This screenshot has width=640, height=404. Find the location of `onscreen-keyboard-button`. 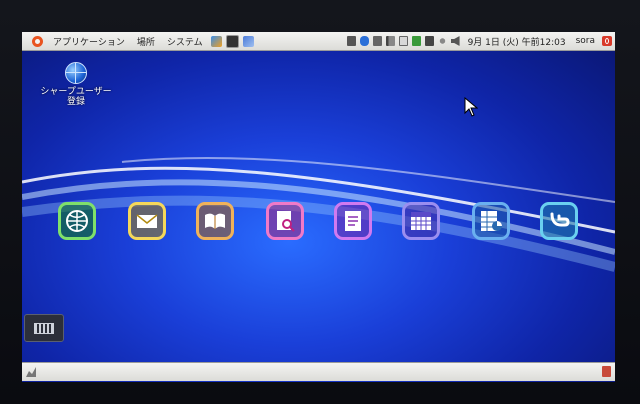

onscreen-keyboard-button is located at coordinates (44, 328).